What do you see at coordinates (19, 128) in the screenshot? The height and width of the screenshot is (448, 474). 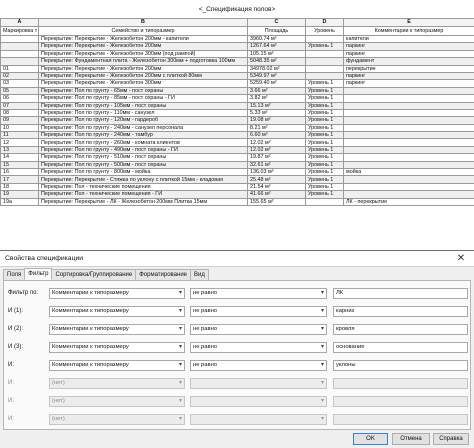 I see `table-cell: 10` at bounding box center [19, 128].